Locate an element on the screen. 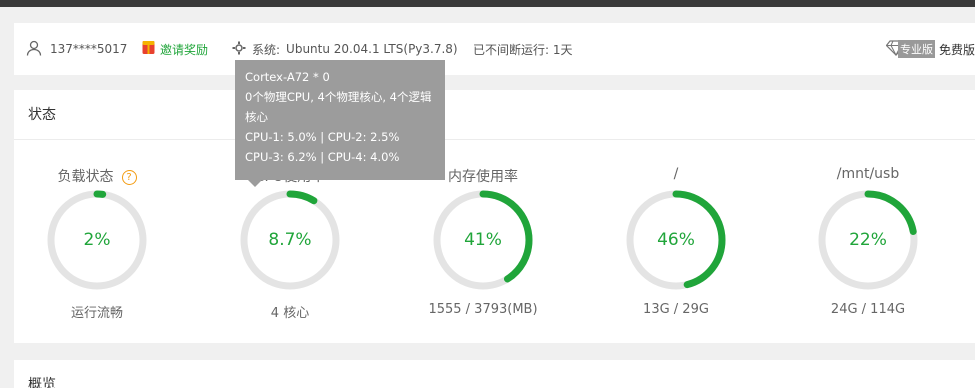  edition-info: 专业版 免费版 is located at coordinates (930, 49).